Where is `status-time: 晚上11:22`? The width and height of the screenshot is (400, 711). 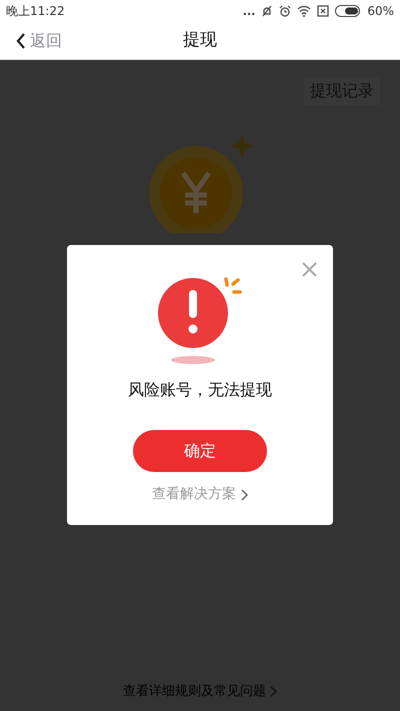
status-time: 晚上11:22 is located at coordinates (35, 11).